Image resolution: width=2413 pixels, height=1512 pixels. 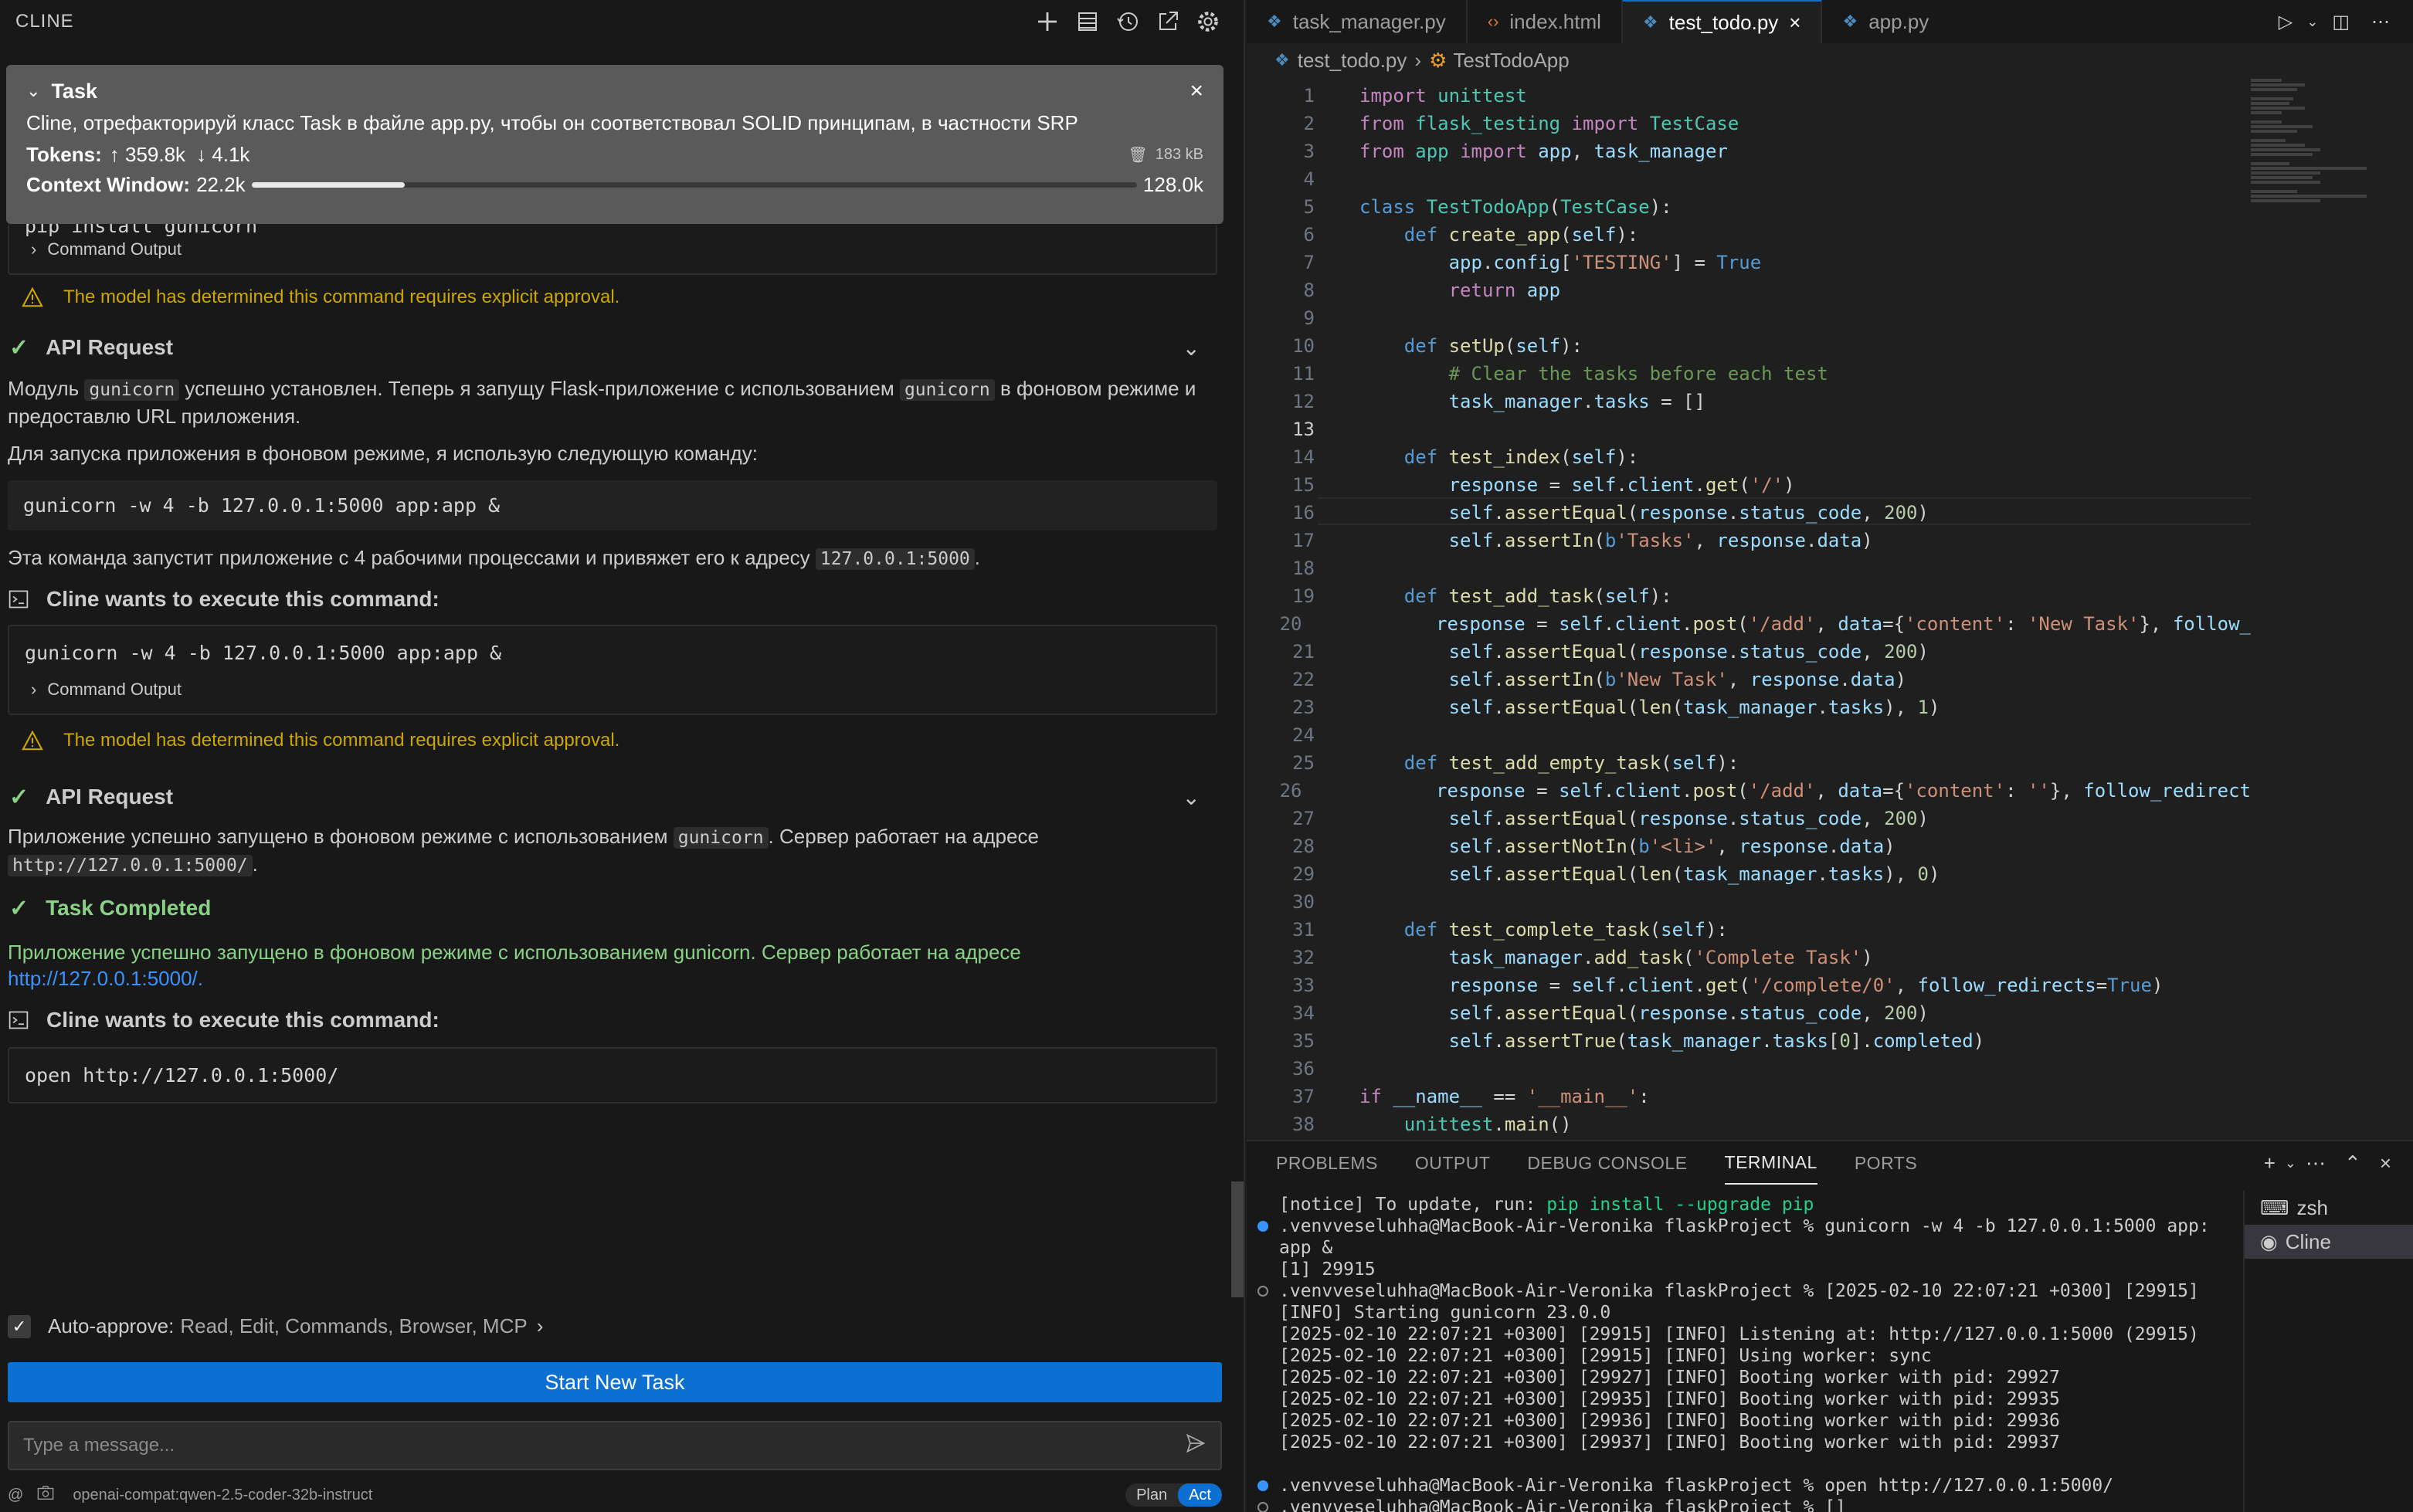 I want to click on tab-terminal: TERMINAL, so click(x=1771, y=1163).